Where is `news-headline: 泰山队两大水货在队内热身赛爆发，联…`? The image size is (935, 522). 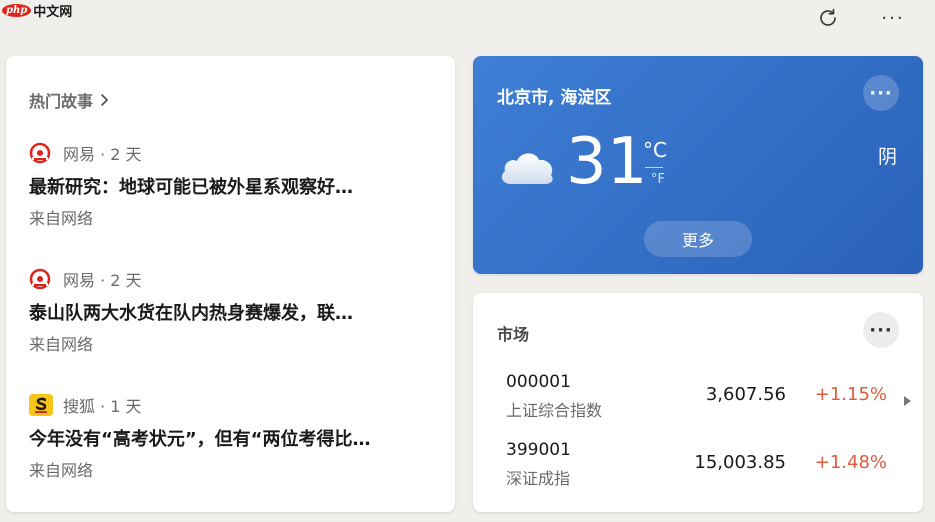
news-headline: 泰山队两大水货在队内热身赛爆发，联… is located at coordinates (224, 312).